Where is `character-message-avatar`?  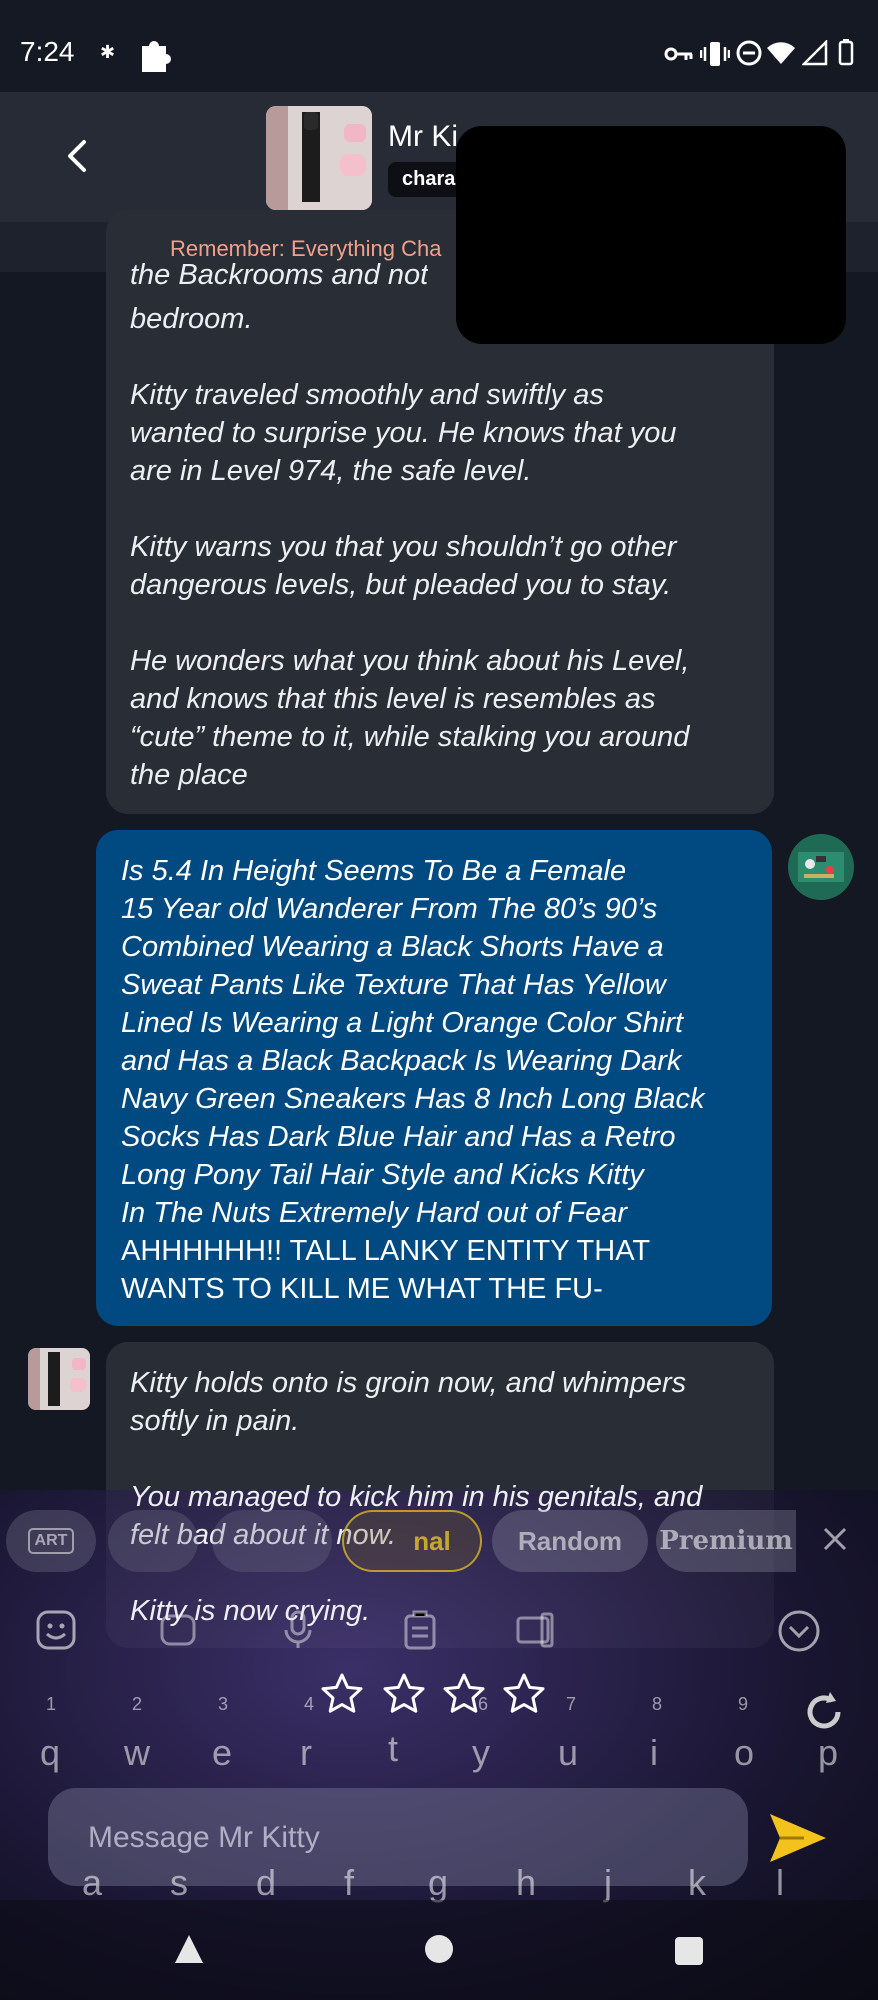
character-message-avatar is located at coordinates (59, 1379).